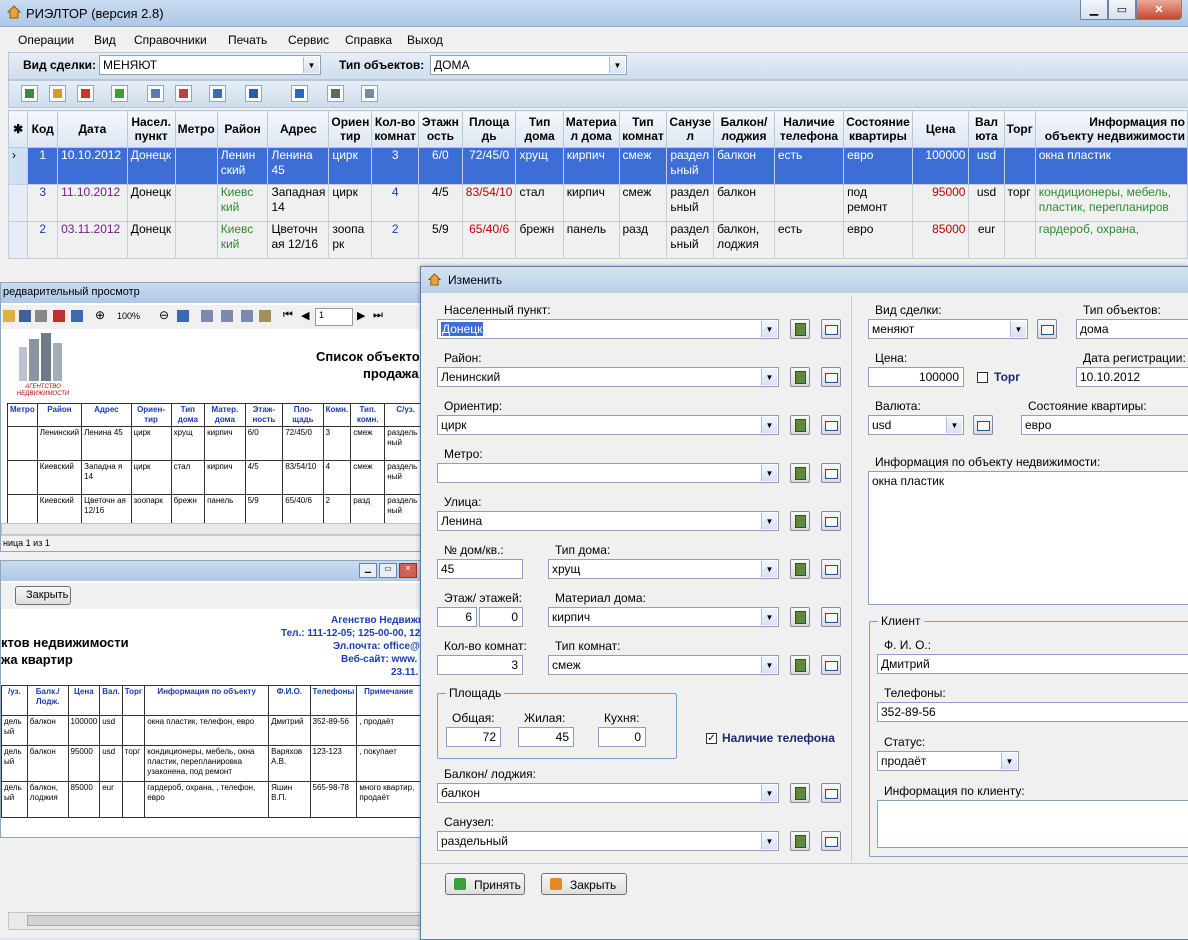 The width and height of the screenshot is (1188, 940). Describe the element at coordinates (9, 316) in the screenshot. I see `open-icon` at that location.